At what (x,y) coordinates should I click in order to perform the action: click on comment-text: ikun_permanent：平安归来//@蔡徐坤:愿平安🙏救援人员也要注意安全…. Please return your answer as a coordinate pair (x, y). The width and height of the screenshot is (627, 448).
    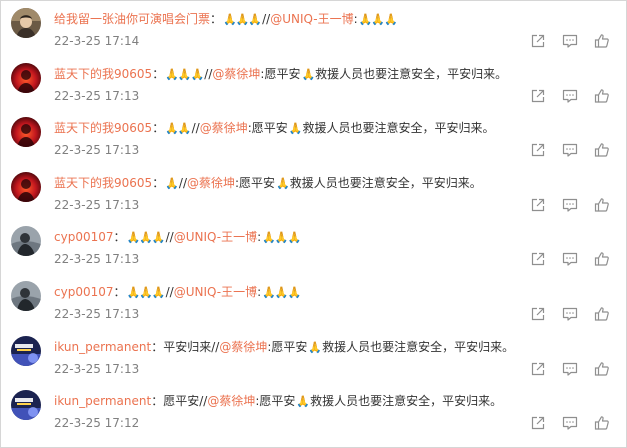
    Looking at the image, I should click on (284, 347).